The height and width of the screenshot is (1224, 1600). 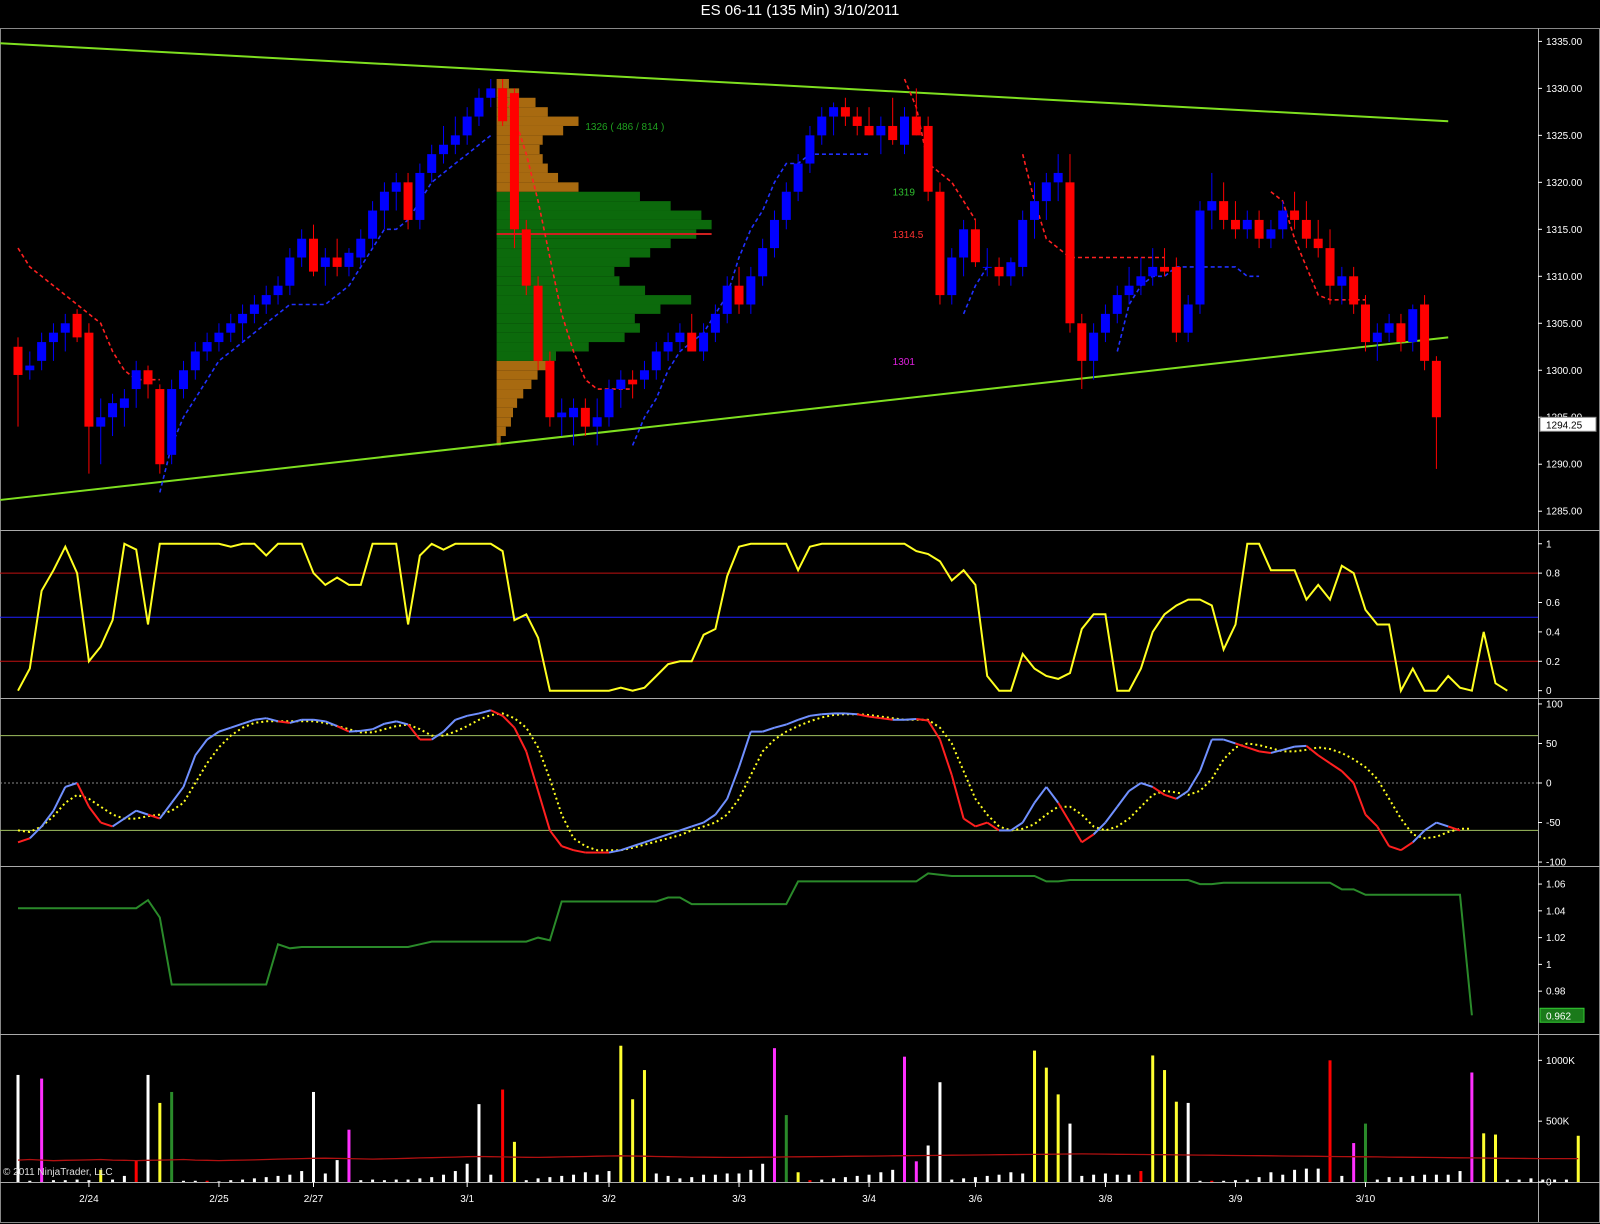 What do you see at coordinates (1549, 691) in the screenshot?
I see `osc-axis-tick-label: 0` at bounding box center [1549, 691].